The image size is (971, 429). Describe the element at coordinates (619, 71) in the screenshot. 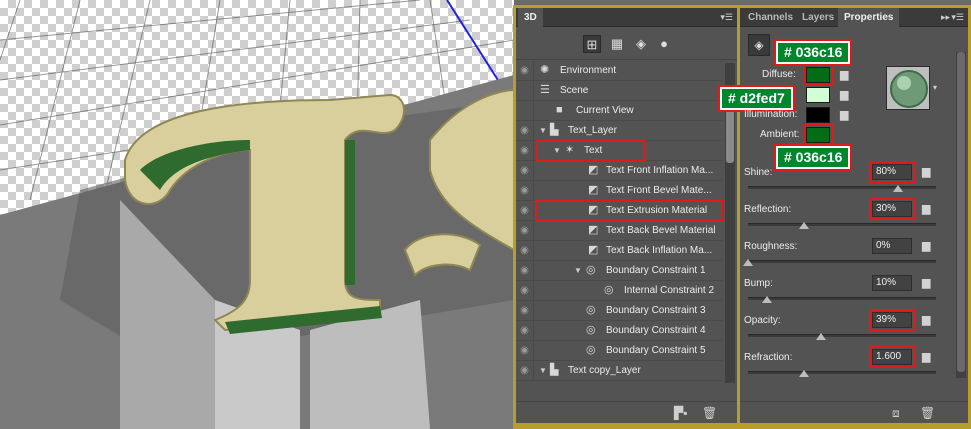

I see `tree-row: ◉ ✺ Environment` at that location.